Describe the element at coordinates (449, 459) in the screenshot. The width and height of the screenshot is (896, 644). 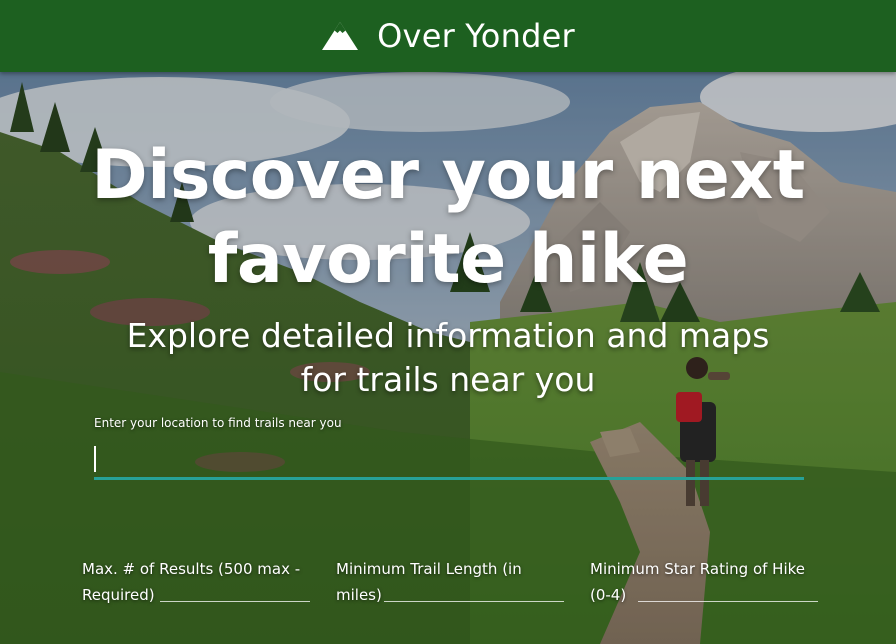
I see `location-input` at that location.